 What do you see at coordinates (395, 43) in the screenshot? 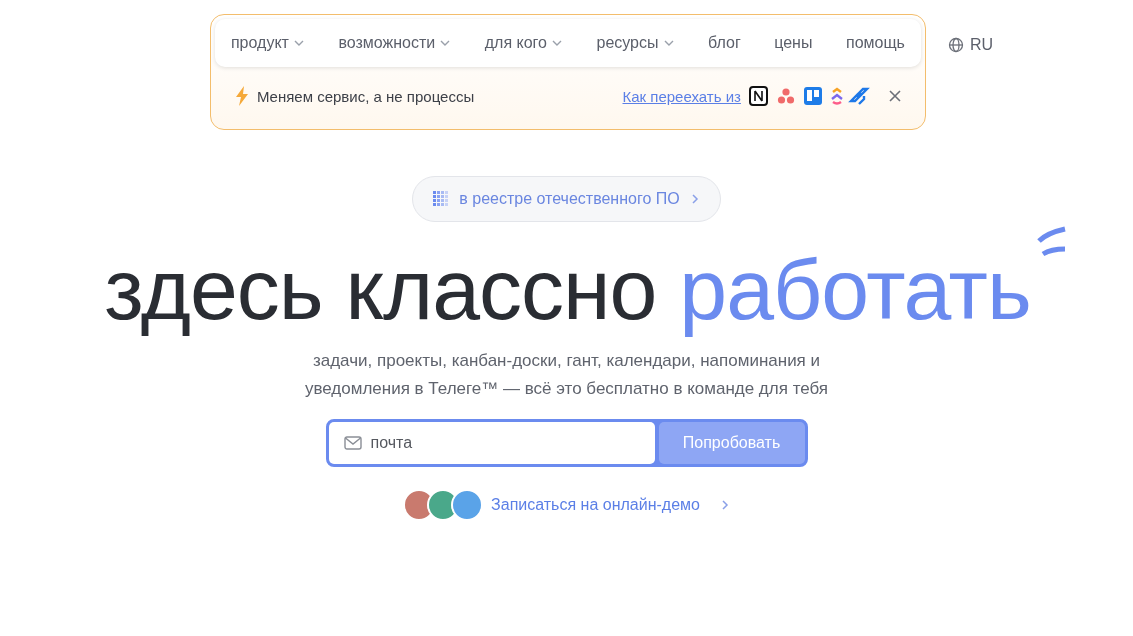
I see `nav-link: возможности` at bounding box center [395, 43].